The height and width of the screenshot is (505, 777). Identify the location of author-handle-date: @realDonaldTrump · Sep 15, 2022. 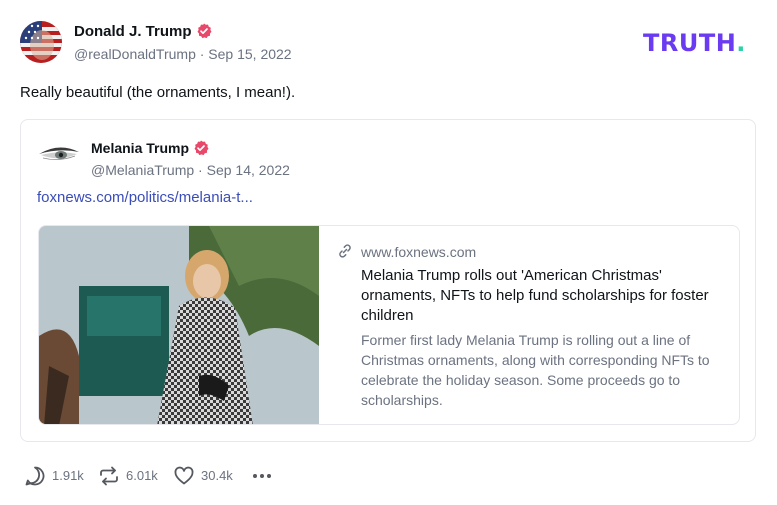
(183, 54).